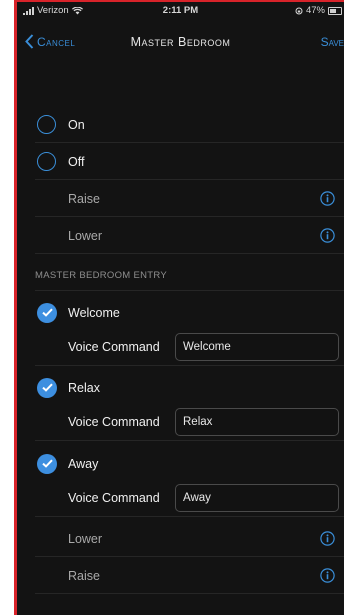 This screenshot has width=344, height=615. Describe the element at coordinates (180, 198) in the screenshot. I see `option-row-raise: Raise` at that location.